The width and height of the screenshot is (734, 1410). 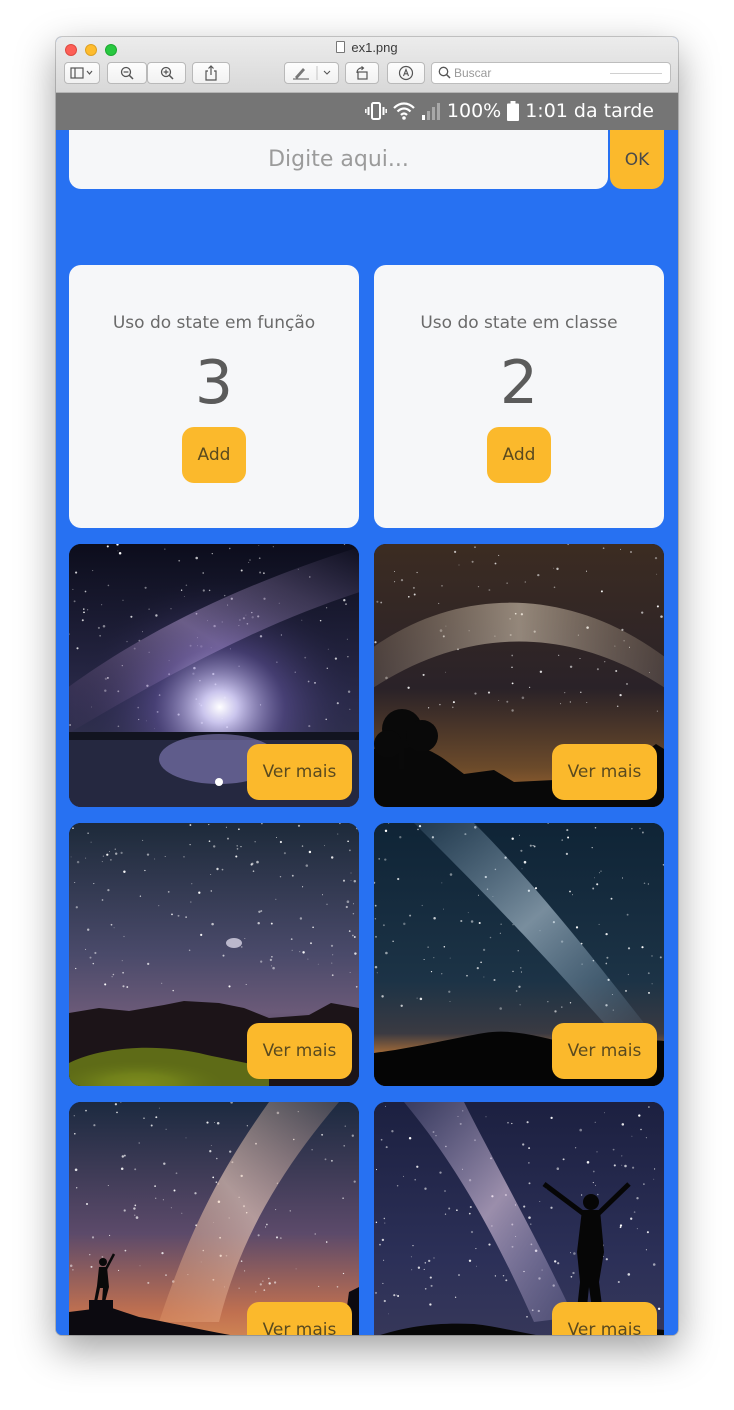 What do you see at coordinates (375, 111) in the screenshot?
I see `vibrate-icon` at bounding box center [375, 111].